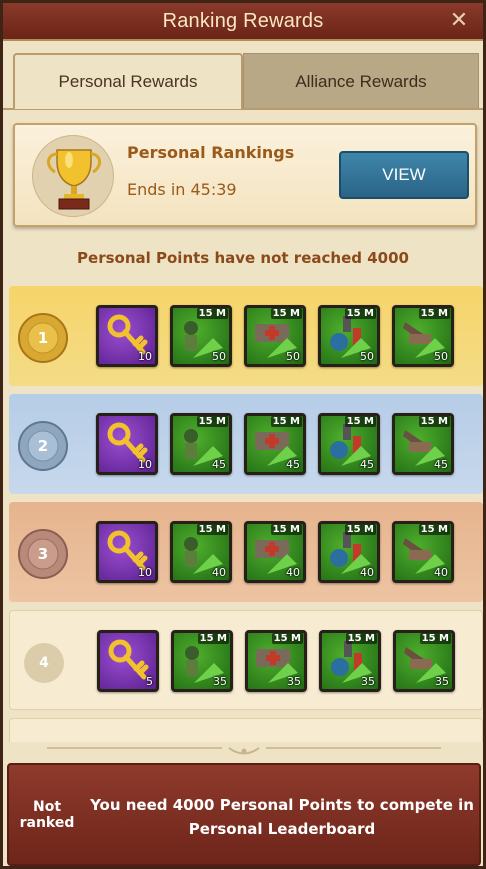 Image resolution: width=486 pixels, height=869 pixels. I want to click on title-bar: Ranking Rewards ✕, so click(243, 22).